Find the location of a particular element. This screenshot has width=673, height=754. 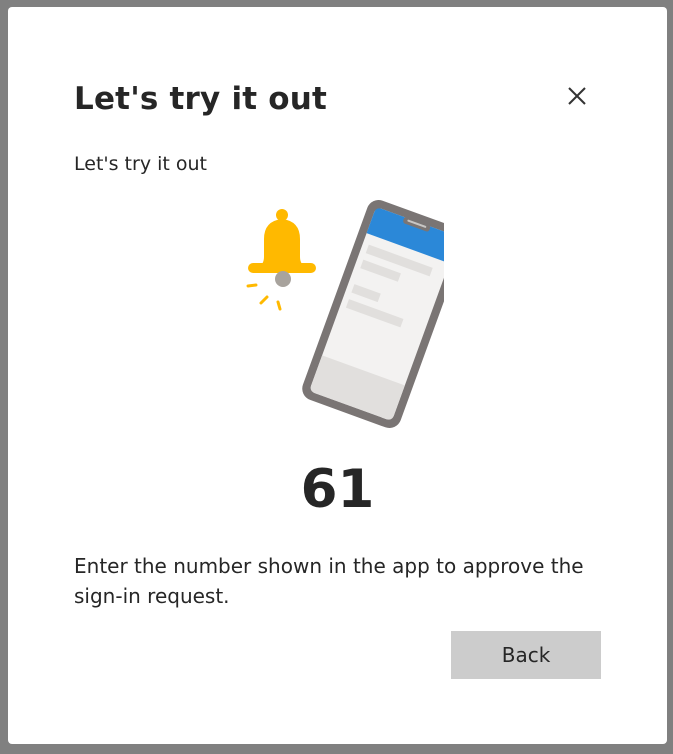

close-icon is located at coordinates (577, 96).